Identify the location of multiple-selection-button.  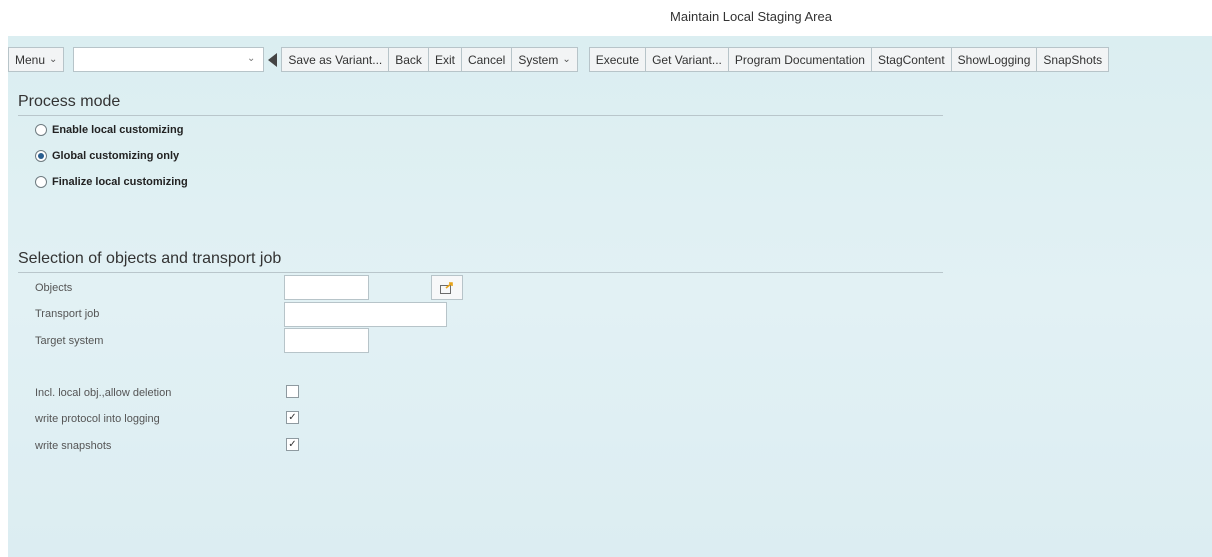
(447, 287).